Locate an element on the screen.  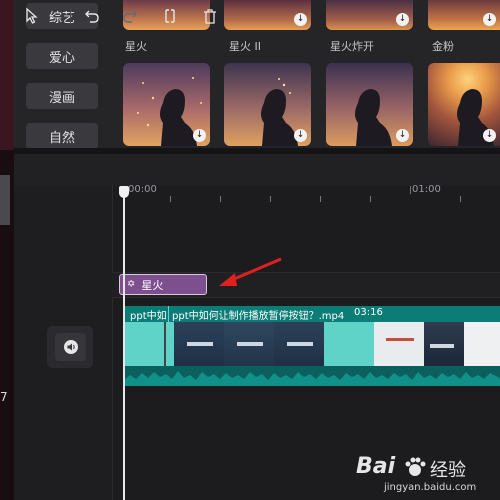
effect-thumb-xinghuo-zhakai: ↓ is located at coordinates (369, 15).